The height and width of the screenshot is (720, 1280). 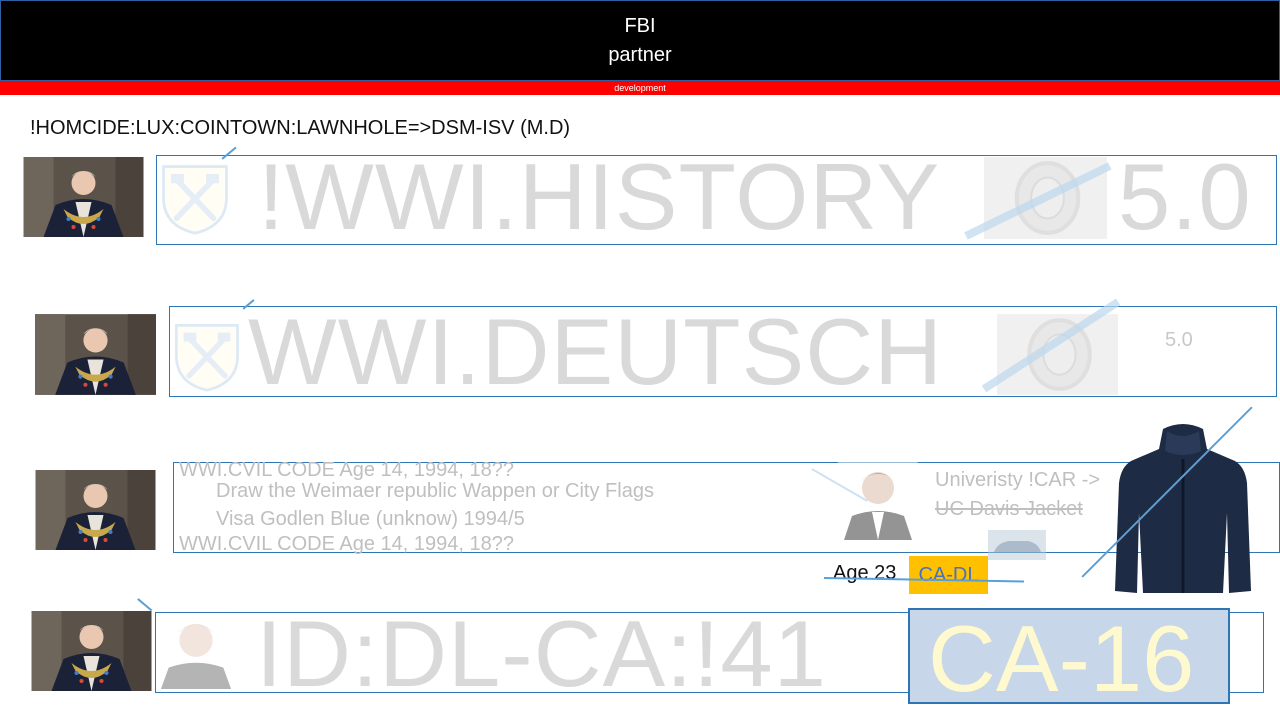 I want to click on version-text-small: 5.0, so click(x=1179, y=340).